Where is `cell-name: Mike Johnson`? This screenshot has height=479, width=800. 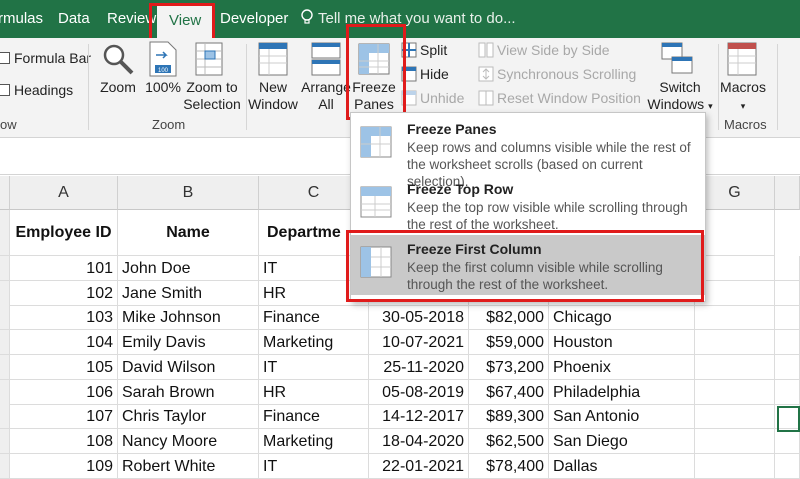
cell-name: Mike Johnson is located at coordinates (188, 318).